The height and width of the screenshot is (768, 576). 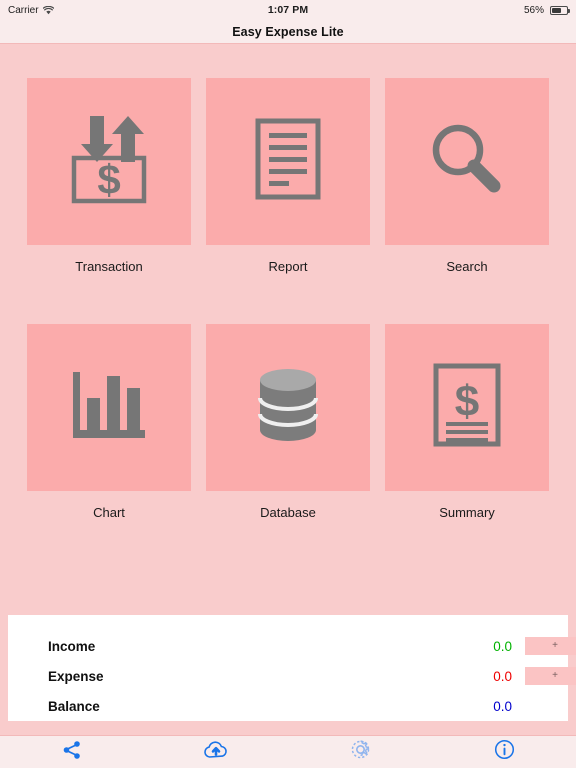 What do you see at coordinates (550, 676) in the screenshot?
I see `expense-add-button: +` at bounding box center [550, 676].